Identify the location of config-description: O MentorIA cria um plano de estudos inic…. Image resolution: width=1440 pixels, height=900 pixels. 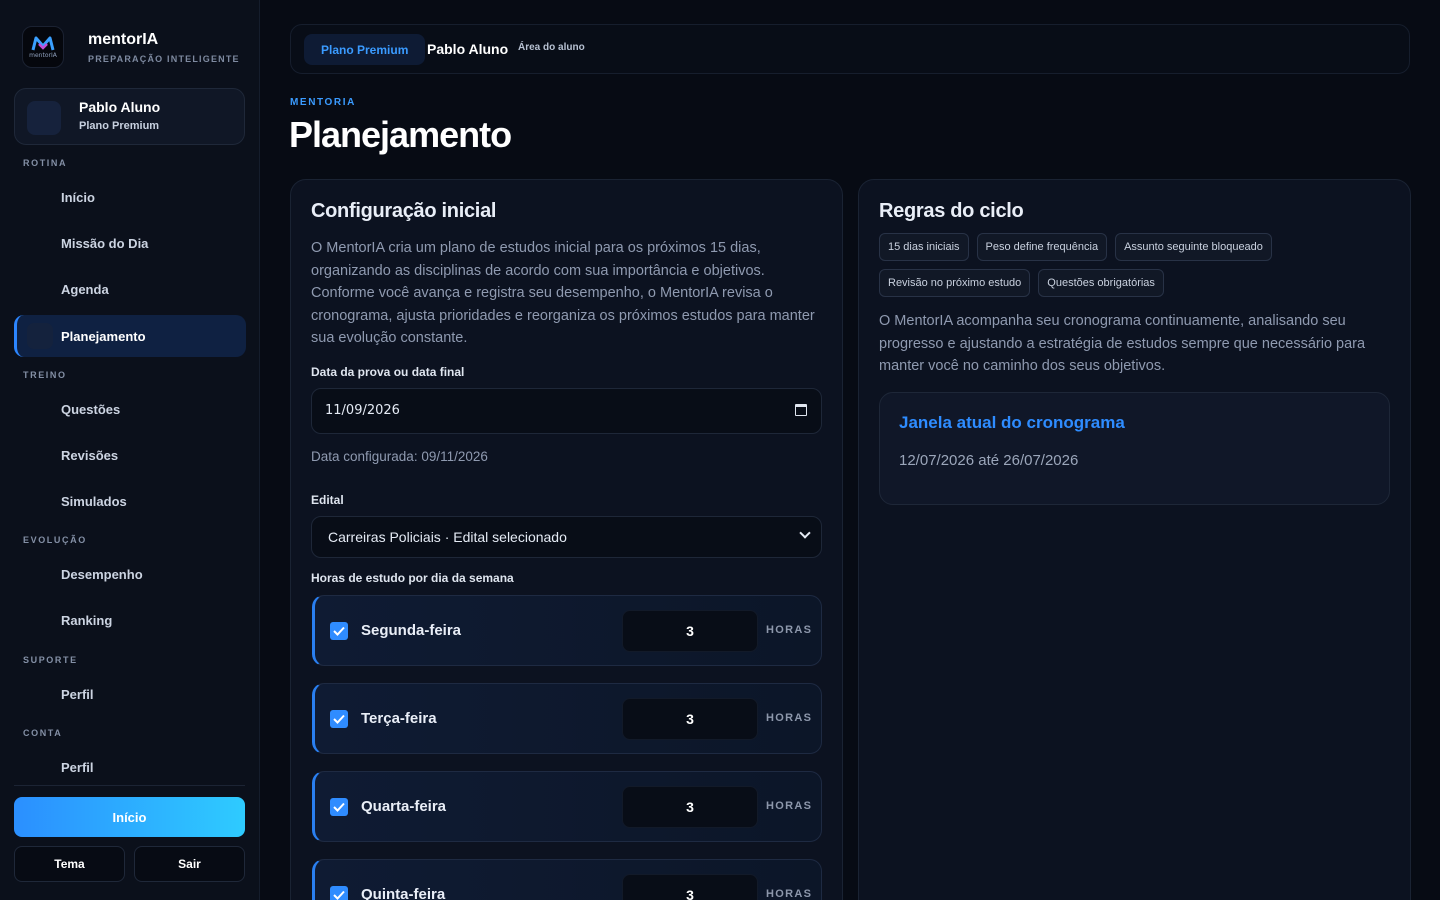
(563, 293).